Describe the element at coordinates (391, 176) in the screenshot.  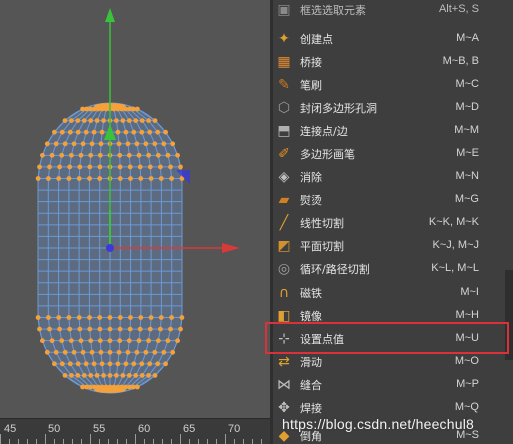
I see `menu-item-dissolve: ◈ 消除 M~N` at that location.